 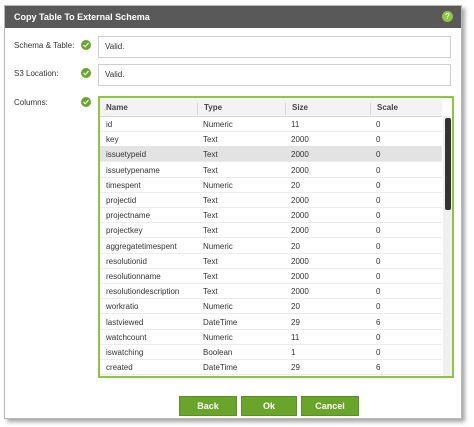 I want to click on table-row: projectname Text 2000 0, so click(x=271, y=215).